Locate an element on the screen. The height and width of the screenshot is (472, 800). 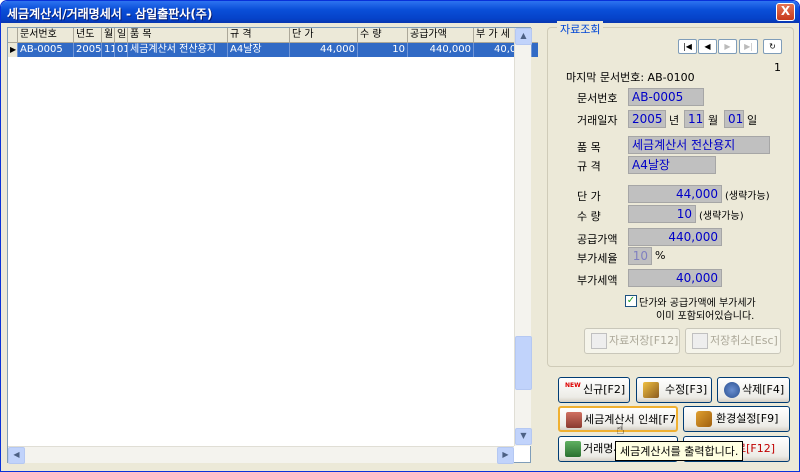
qty-label: 수 량 is located at coordinates (589, 216).